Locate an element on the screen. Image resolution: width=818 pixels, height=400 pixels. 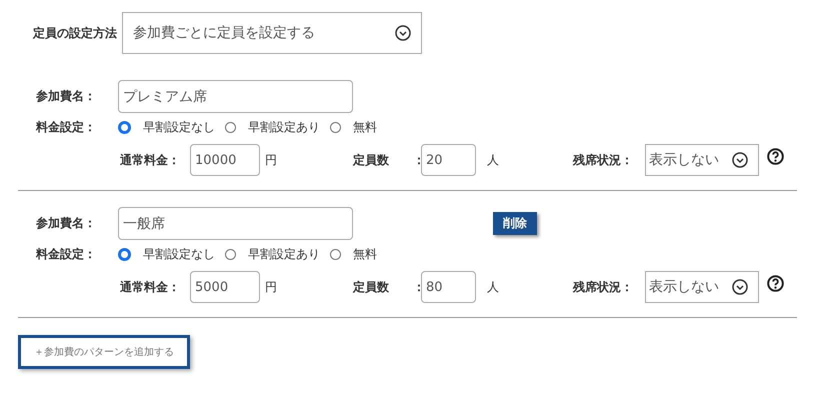
capacity-field: 80 is located at coordinates (448, 287).